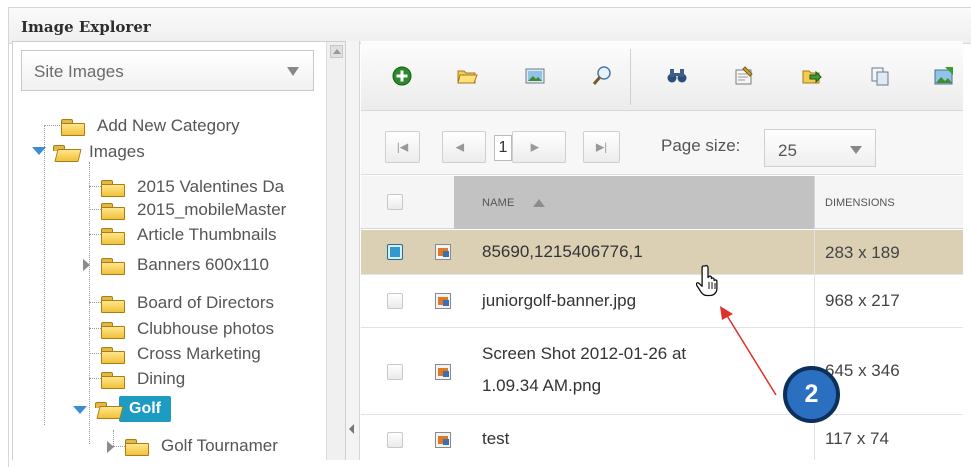 The width and height of the screenshot is (971, 467). What do you see at coordinates (862, 370) in the screenshot?
I see `file-dimensions: 645 x 346` at bounding box center [862, 370].